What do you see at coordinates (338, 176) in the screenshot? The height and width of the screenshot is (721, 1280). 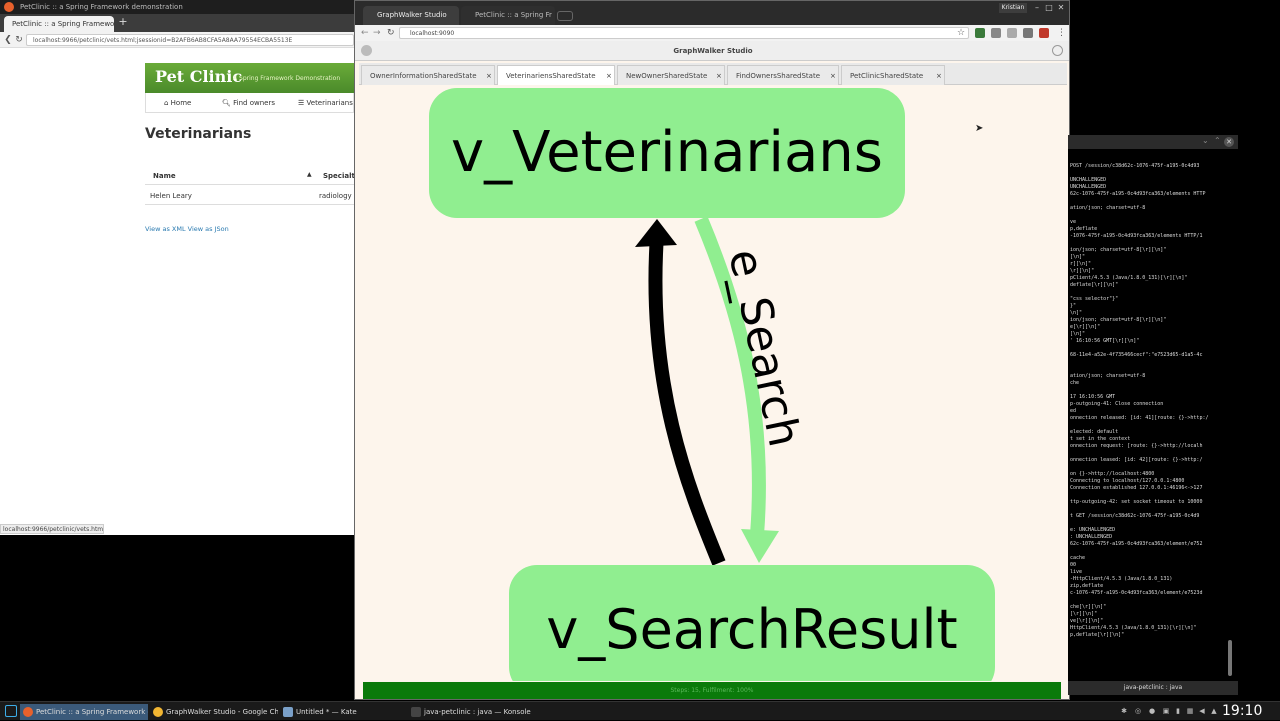 I see `column-header-specialties: Specialti` at bounding box center [338, 176].